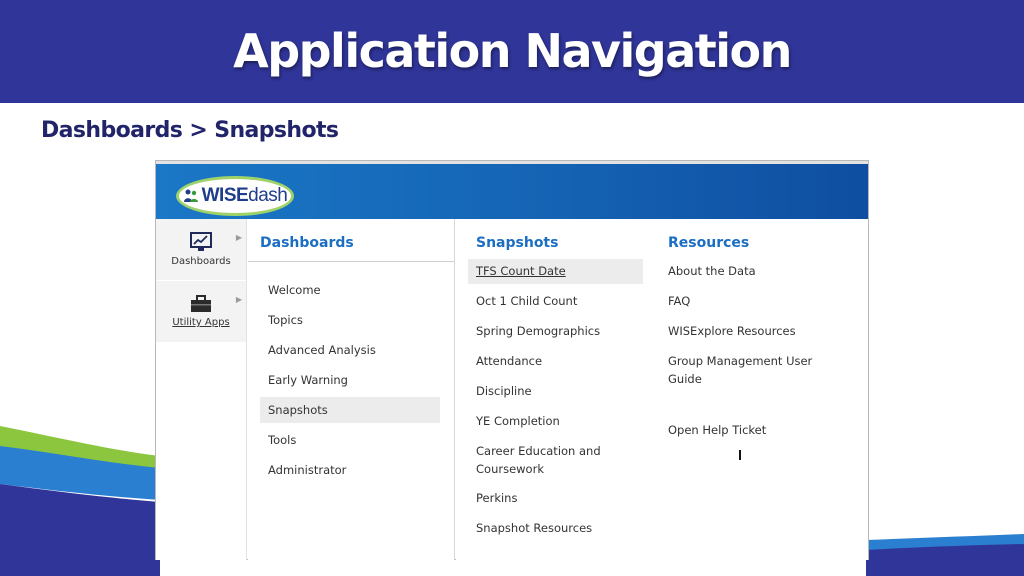  I want to click on menu-item-snapshot-resources: Snapshot Resources, so click(530, 528).